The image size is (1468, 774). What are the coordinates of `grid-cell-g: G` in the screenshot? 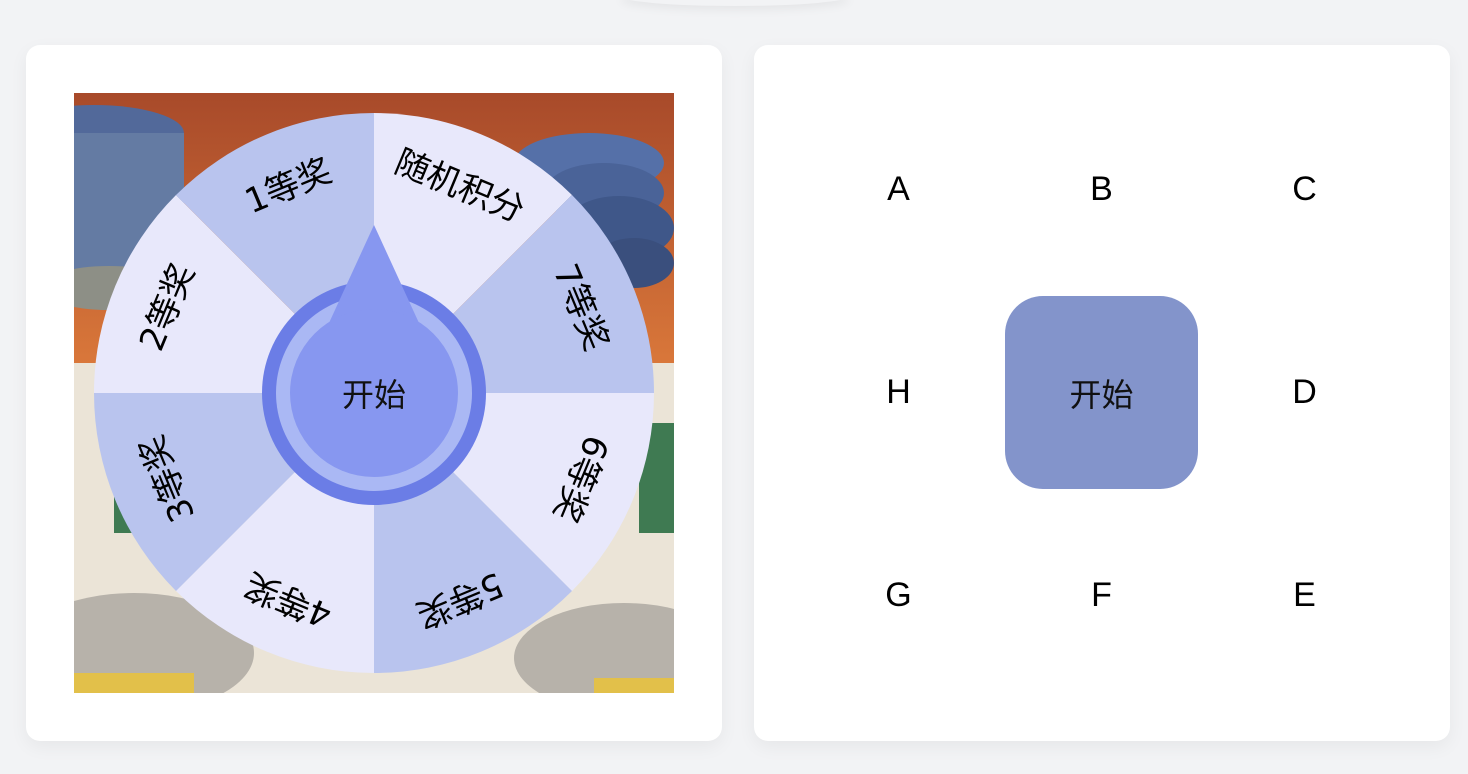 It's located at (898, 595).